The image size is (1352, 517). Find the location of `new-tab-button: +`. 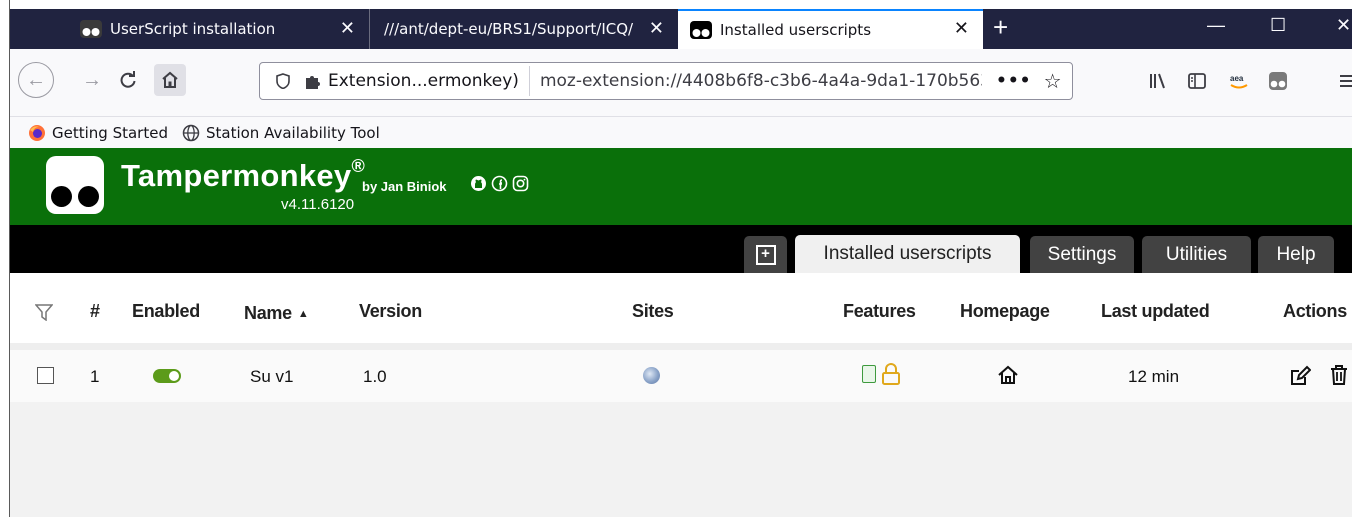

new-tab-button: + is located at coordinates (1000, 27).